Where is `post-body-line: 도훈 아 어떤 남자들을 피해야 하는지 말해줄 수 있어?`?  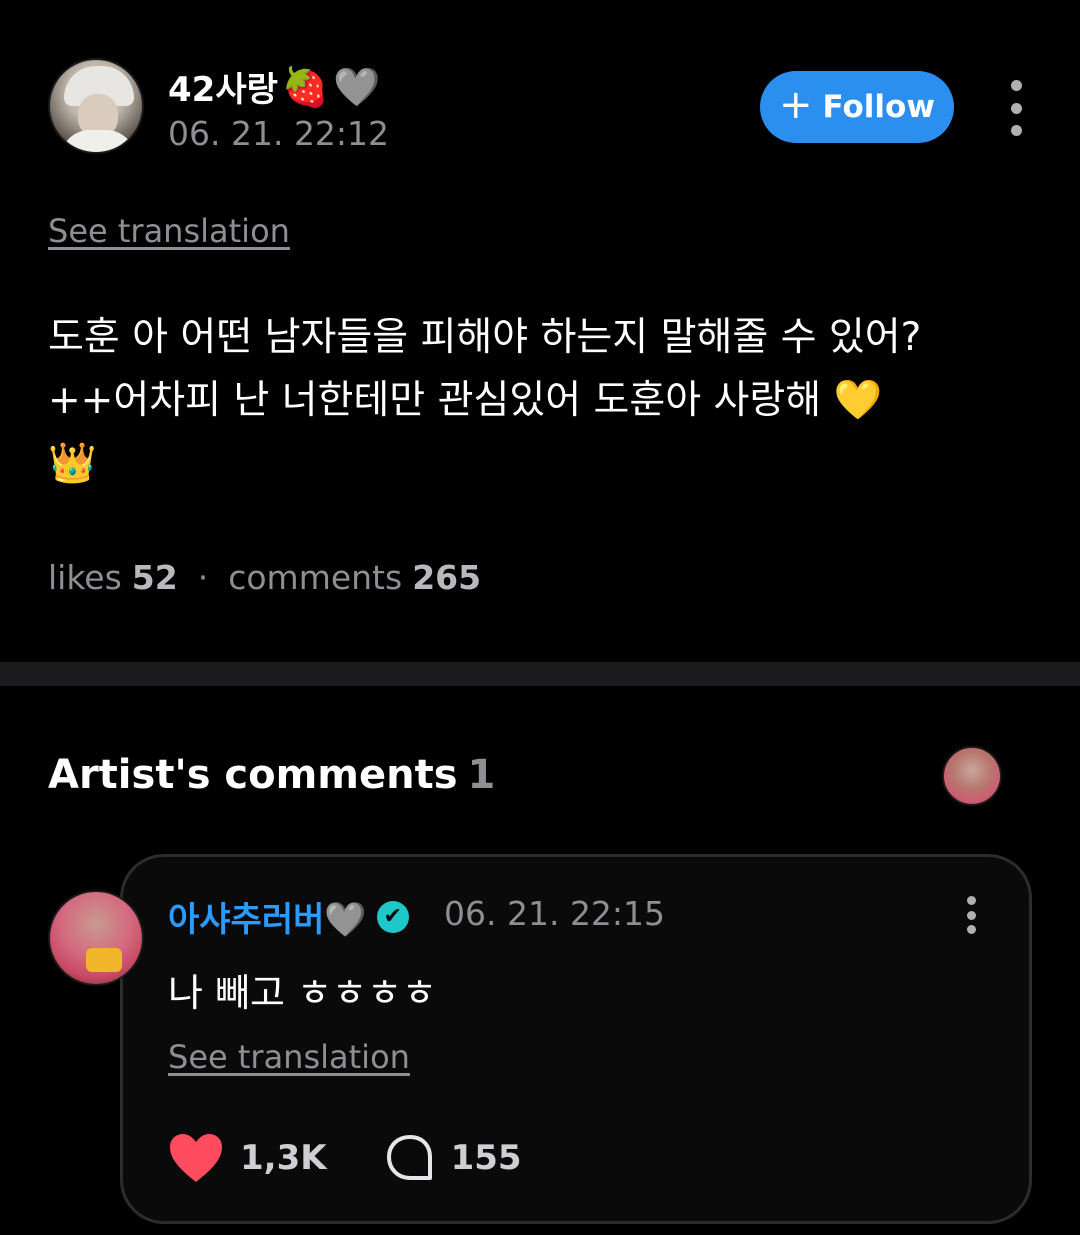 post-body-line: 도훈 아 어떤 남자들을 피해야 하는지 말해줄 수 있어? is located at coordinates (485, 337).